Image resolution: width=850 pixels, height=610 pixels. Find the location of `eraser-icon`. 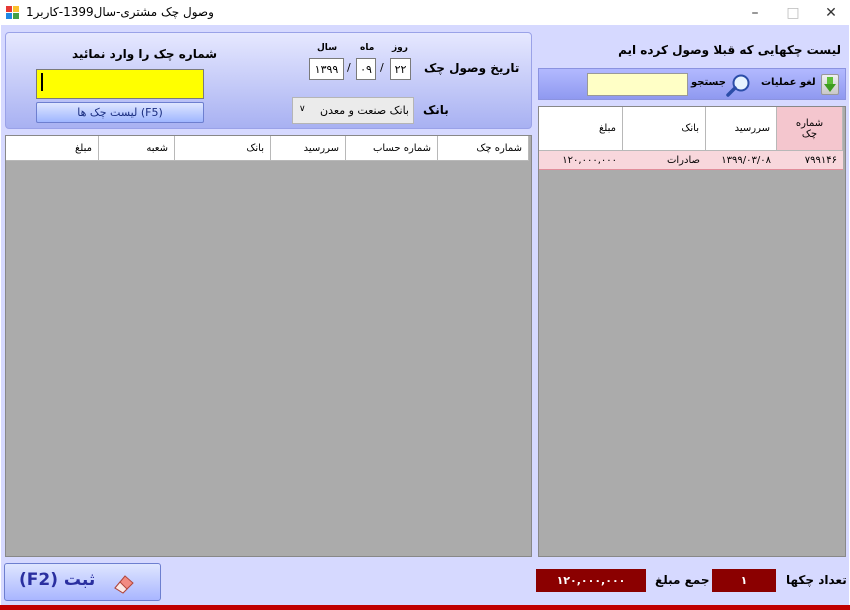

eraser-icon is located at coordinates (124, 583).